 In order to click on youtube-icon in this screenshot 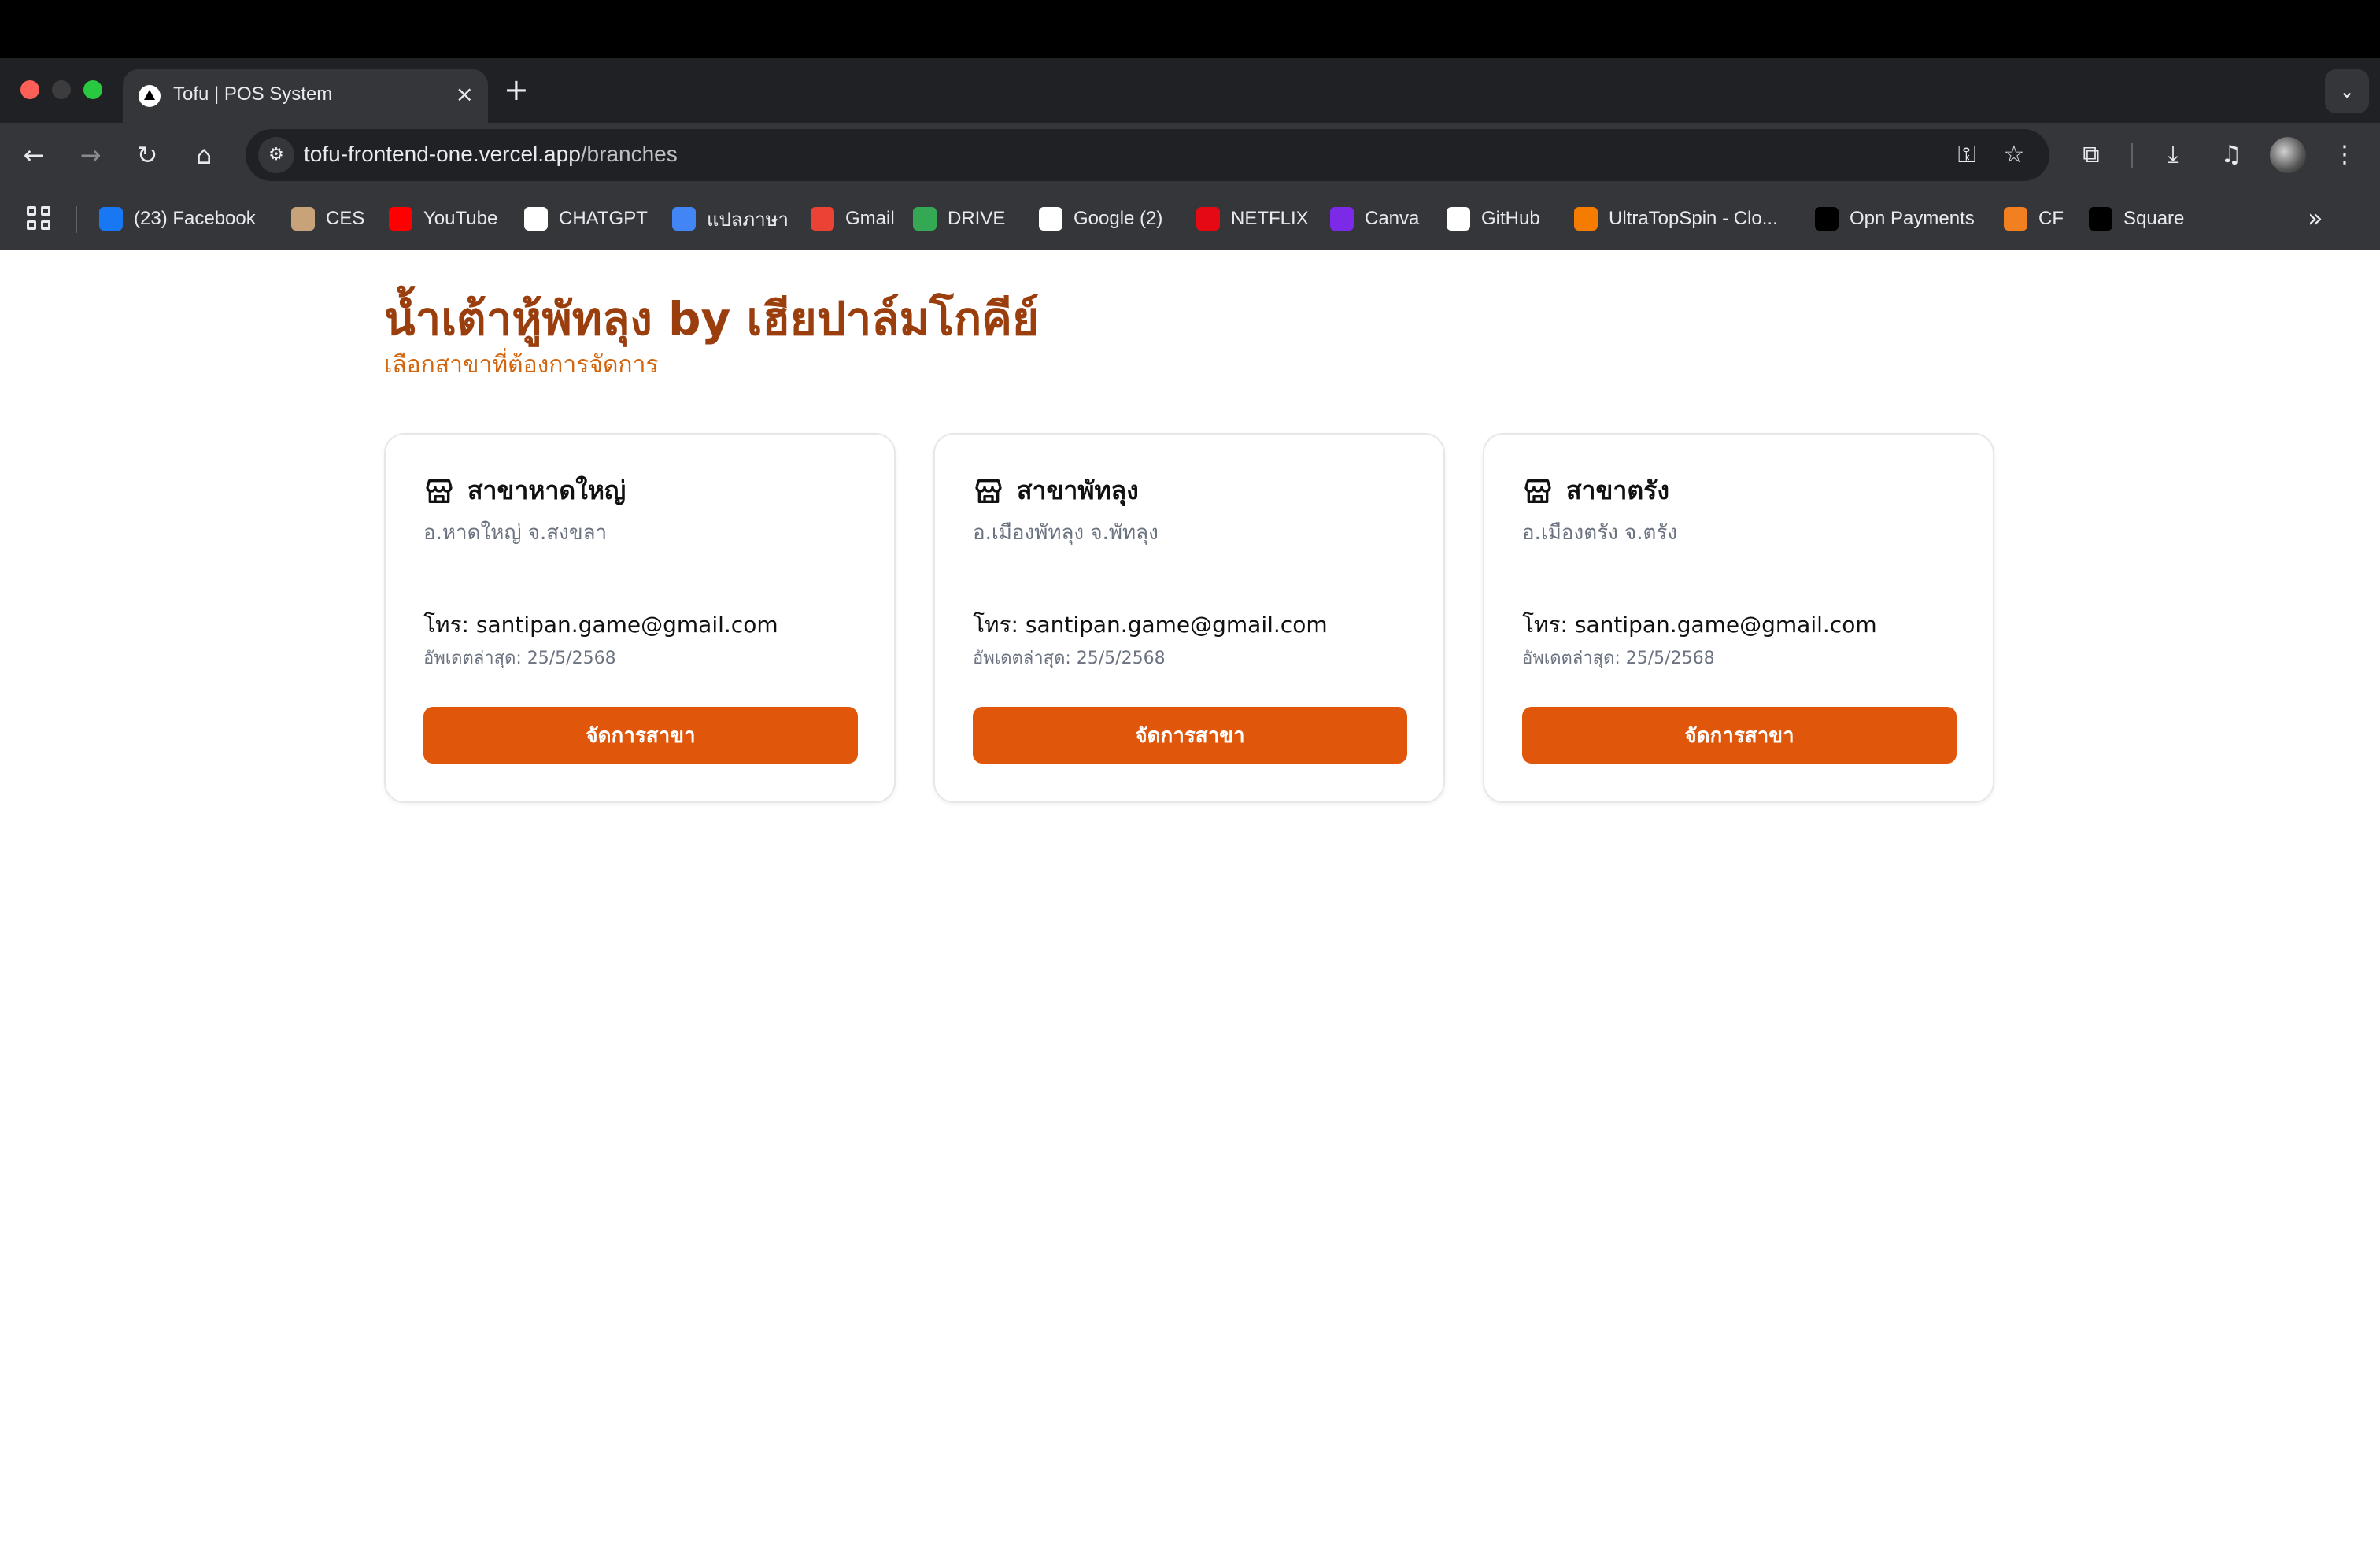, I will do `click(400, 219)`.